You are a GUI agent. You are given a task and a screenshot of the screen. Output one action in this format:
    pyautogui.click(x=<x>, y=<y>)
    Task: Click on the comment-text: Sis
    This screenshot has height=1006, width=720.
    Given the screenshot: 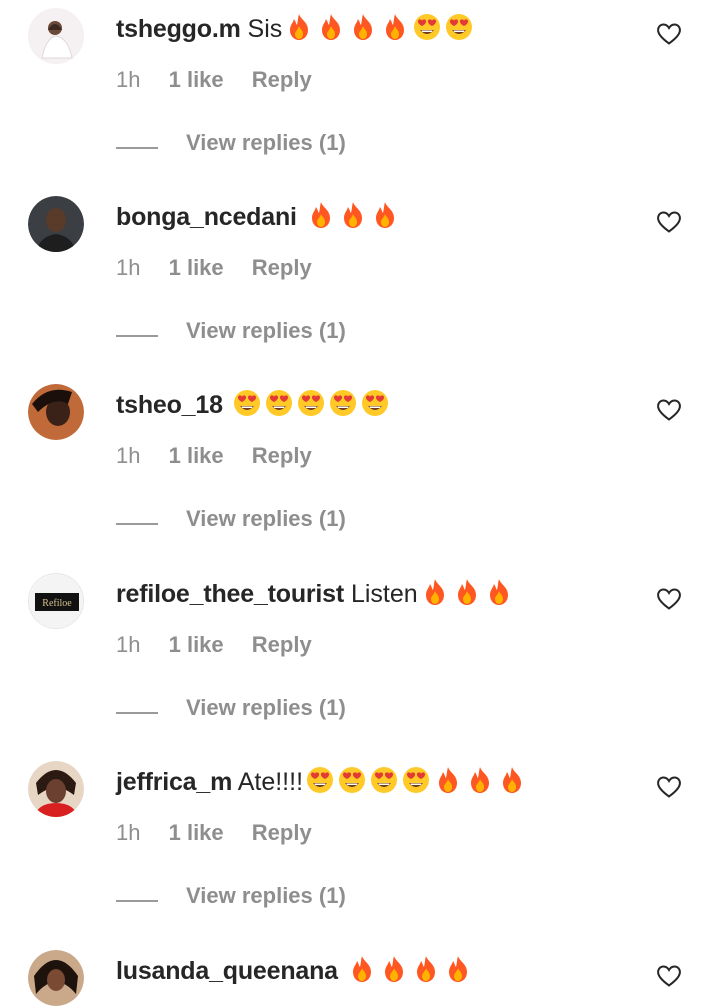 What is the action you would take?
    pyautogui.click(x=265, y=29)
    